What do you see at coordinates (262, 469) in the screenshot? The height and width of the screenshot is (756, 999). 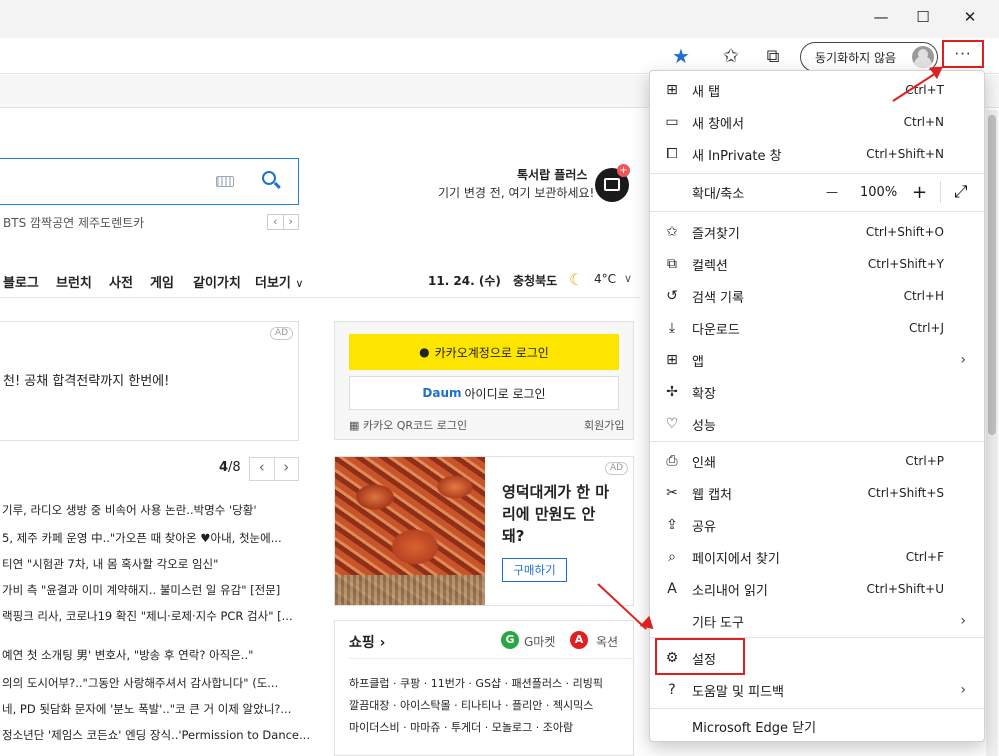 I see `news-prev-button: ‹` at bounding box center [262, 469].